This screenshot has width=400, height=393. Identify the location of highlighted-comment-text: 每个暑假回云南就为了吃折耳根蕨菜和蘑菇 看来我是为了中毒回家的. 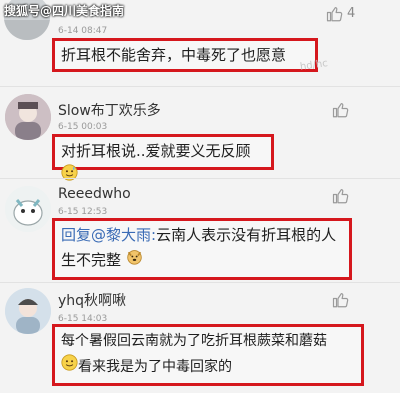
(208, 355).